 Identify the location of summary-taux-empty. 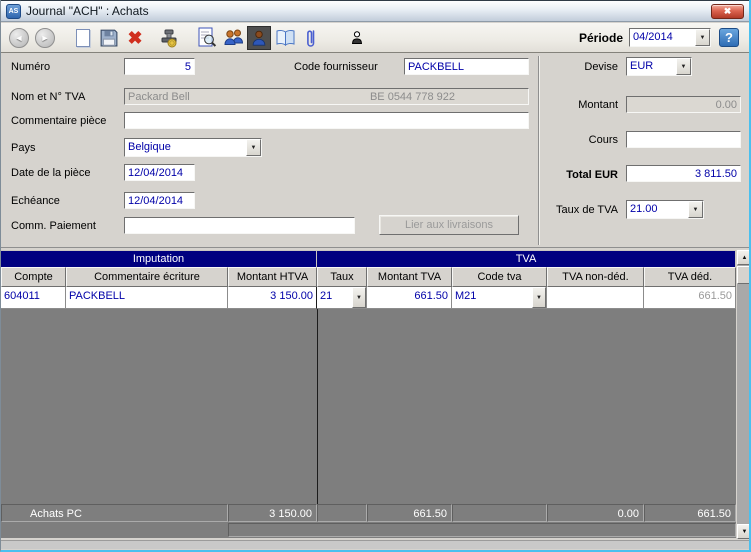
(342, 513).